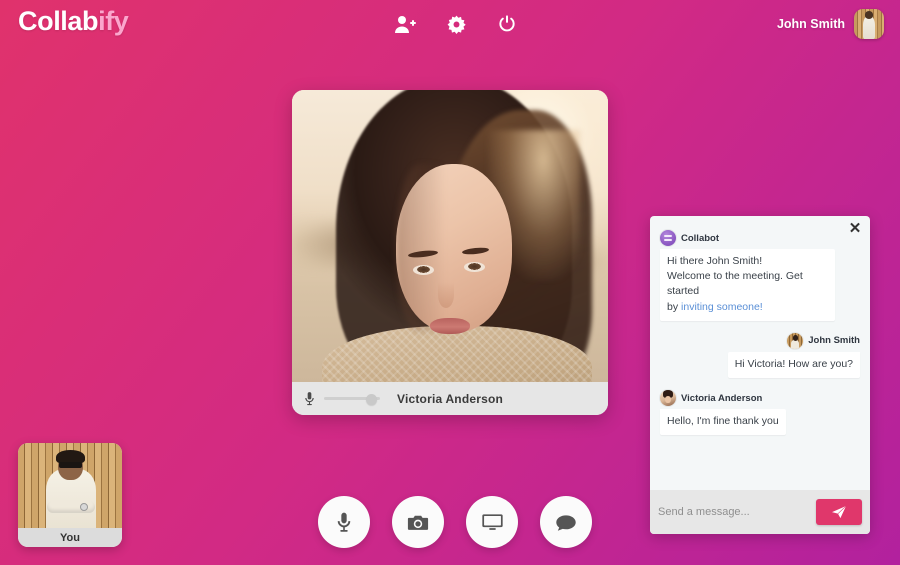 This screenshot has width=900, height=565. Describe the element at coordinates (723, 422) in the screenshot. I see `message-bubble: Hello, I'm fine thank you` at that location.